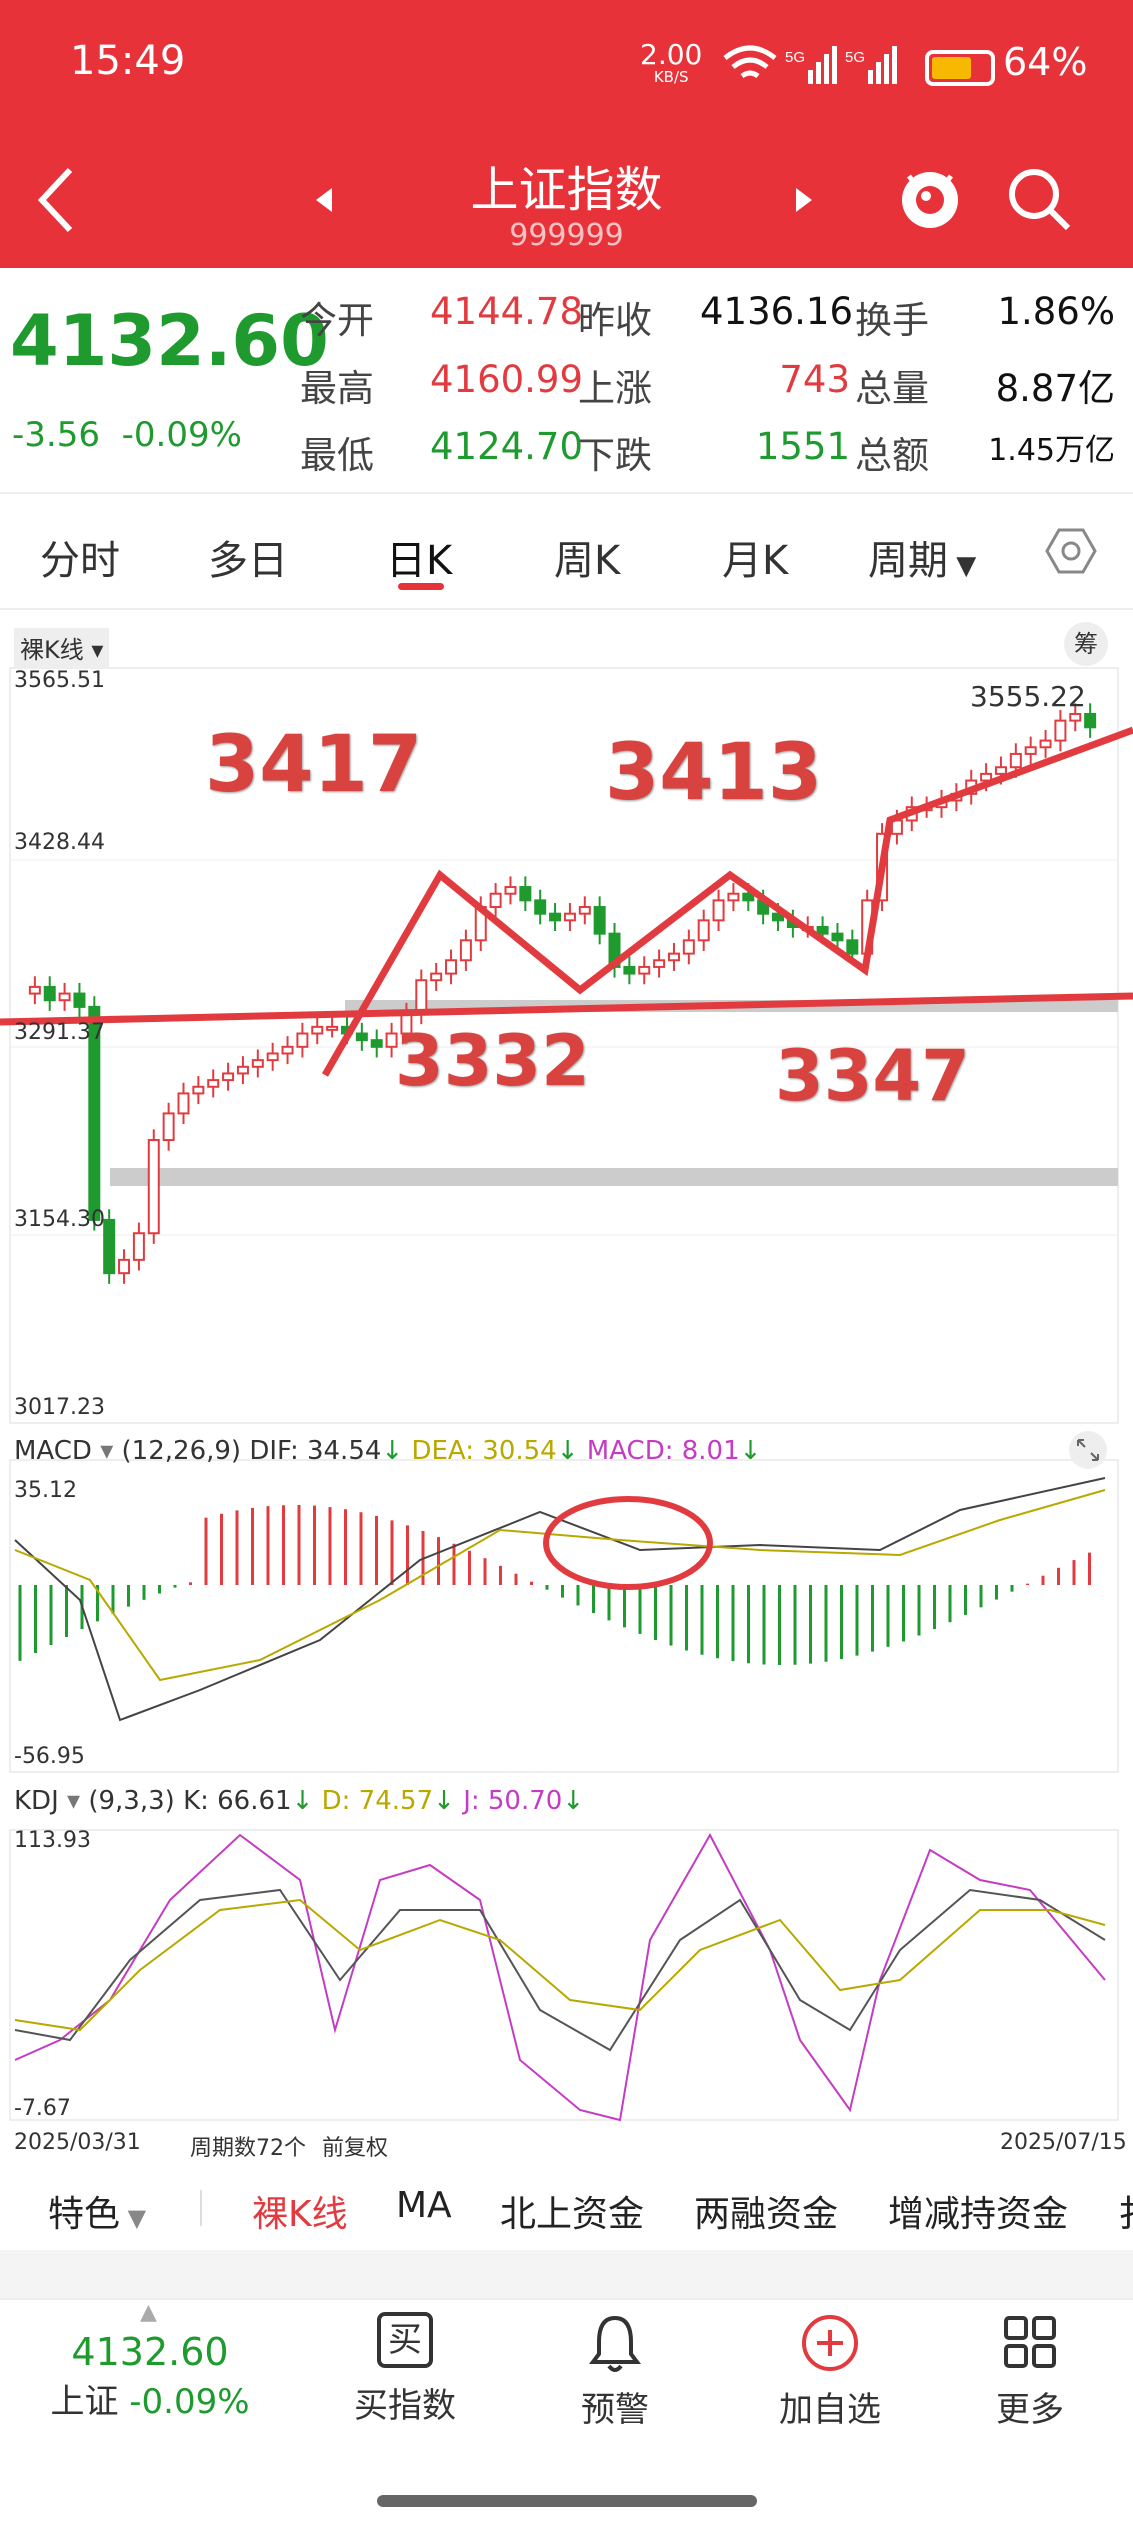  Describe the element at coordinates (567, 2501) in the screenshot. I see `home-indicator` at that location.